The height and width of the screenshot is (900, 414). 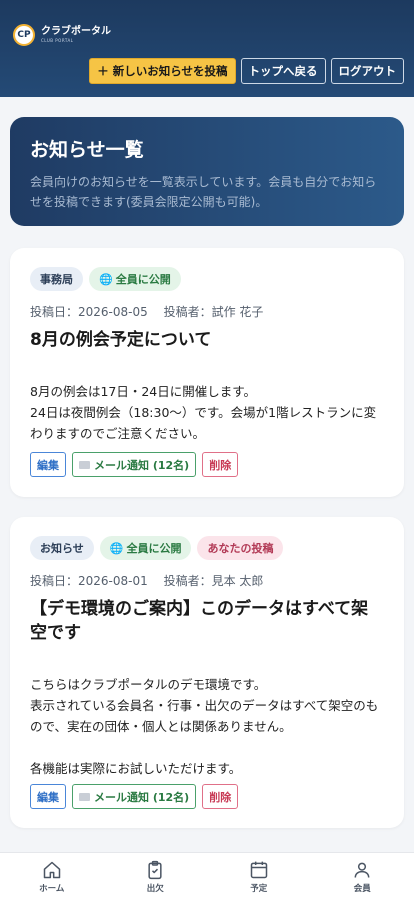 What do you see at coordinates (240, 548) in the screenshot?
I see `own-post-badge: あなたの投稿` at bounding box center [240, 548].